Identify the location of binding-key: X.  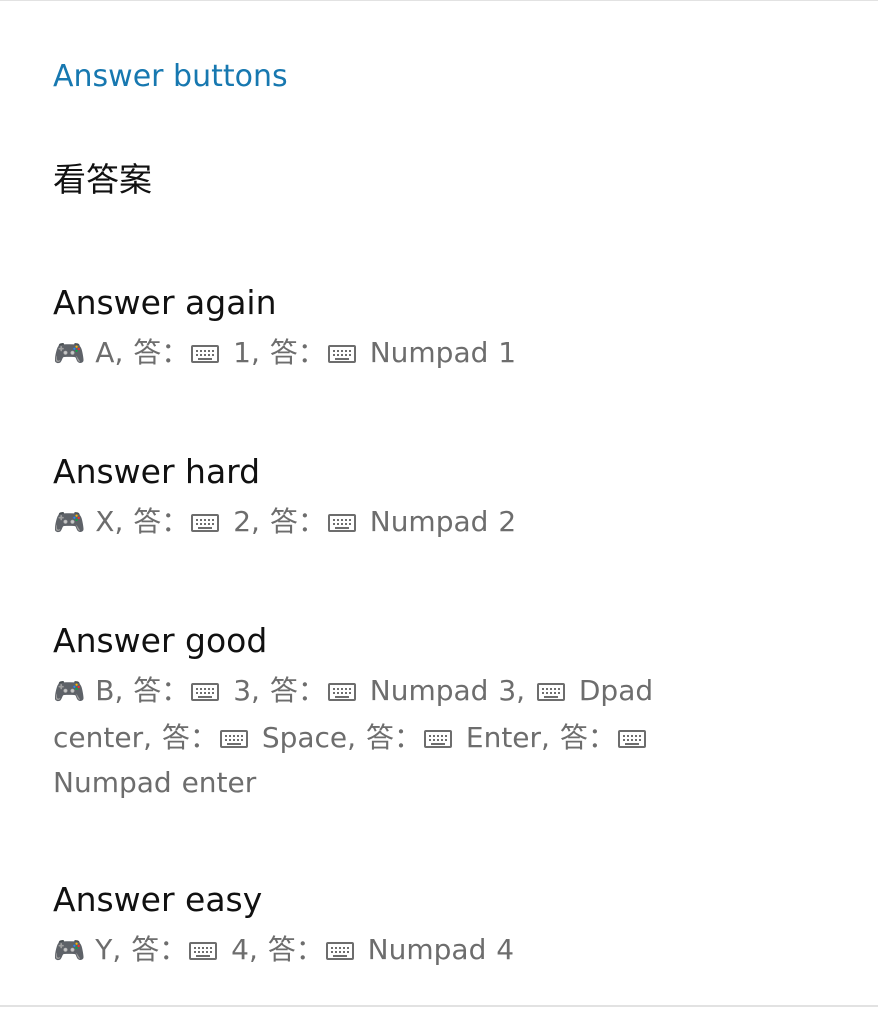
(100, 521).